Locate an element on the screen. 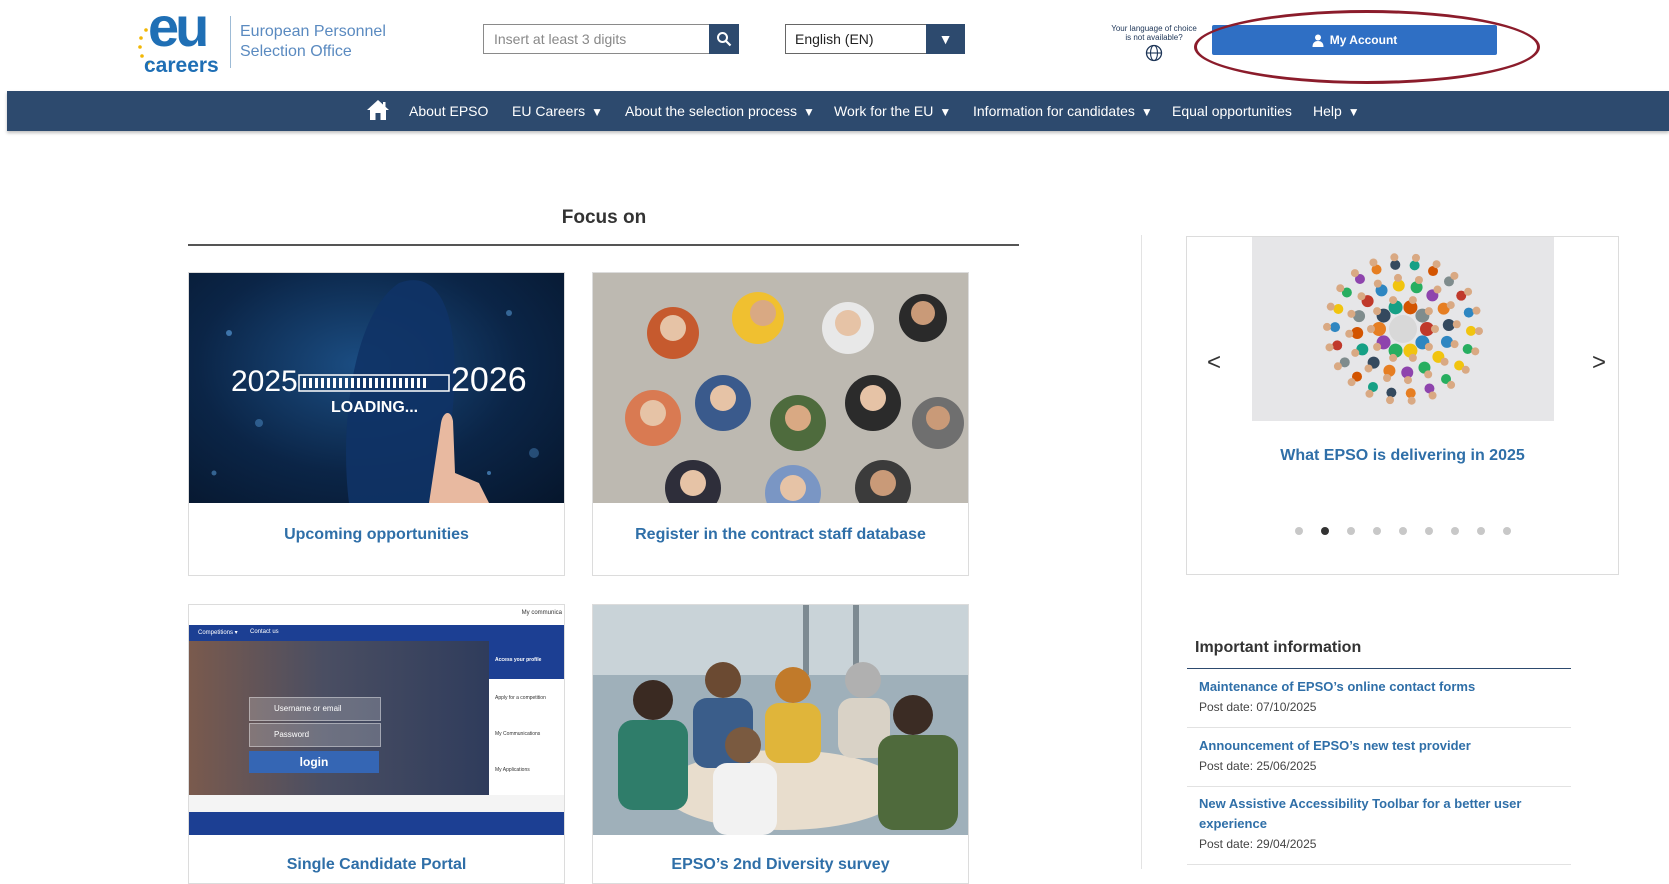 This screenshot has height=884, width=1669. portal-user-field: Username or email is located at coordinates (315, 709).